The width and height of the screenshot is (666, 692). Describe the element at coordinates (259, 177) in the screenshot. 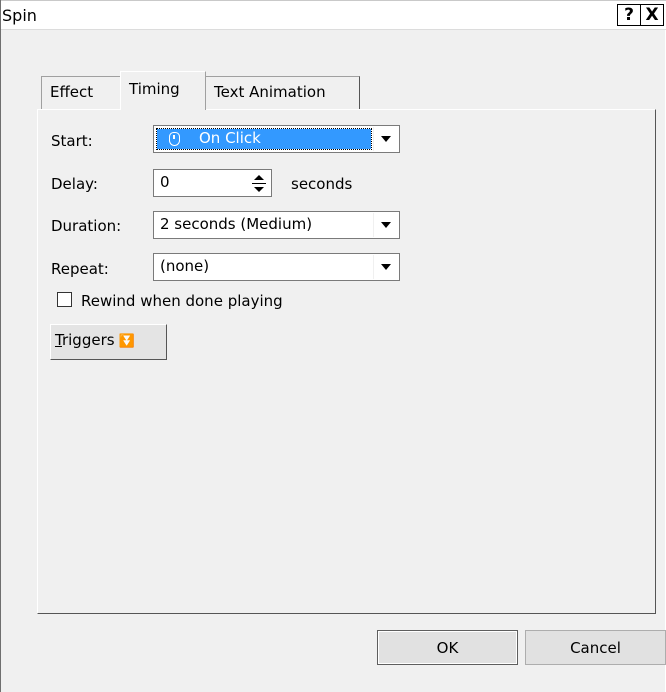

I see `spin-up-icon` at that location.